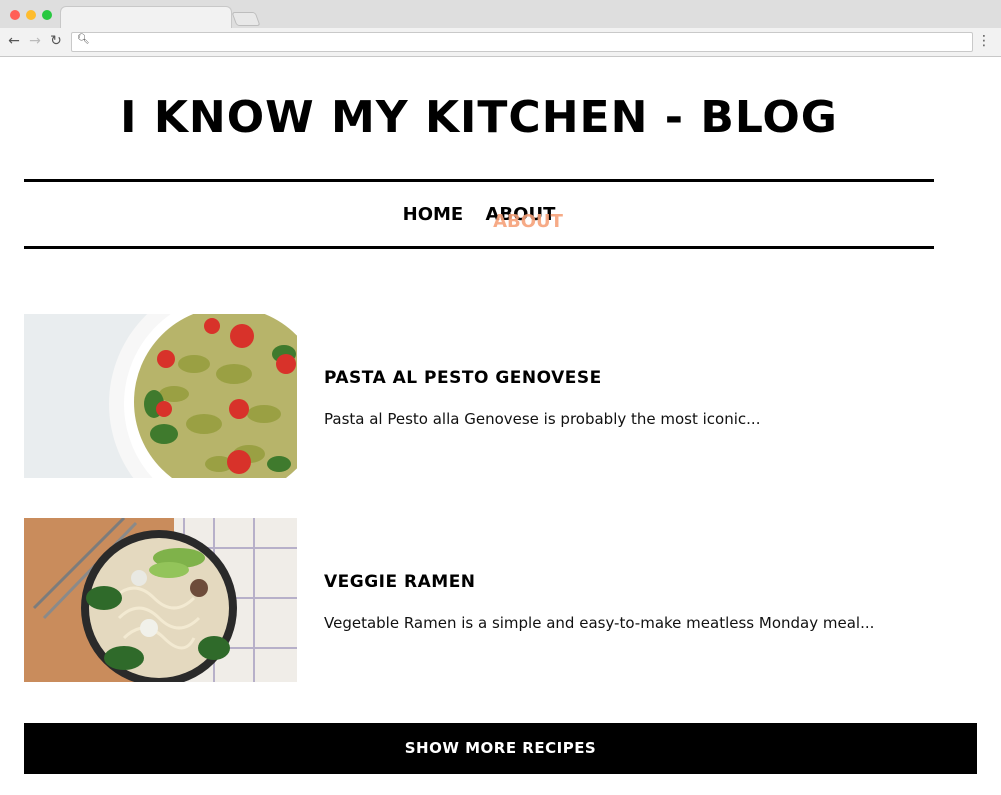 This screenshot has height=795, width=1001. What do you see at coordinates (463, 378) in the screenshot?
I see `post-title: PASTA AL PESTO GENOVESE` at bounding box center [463, 378].